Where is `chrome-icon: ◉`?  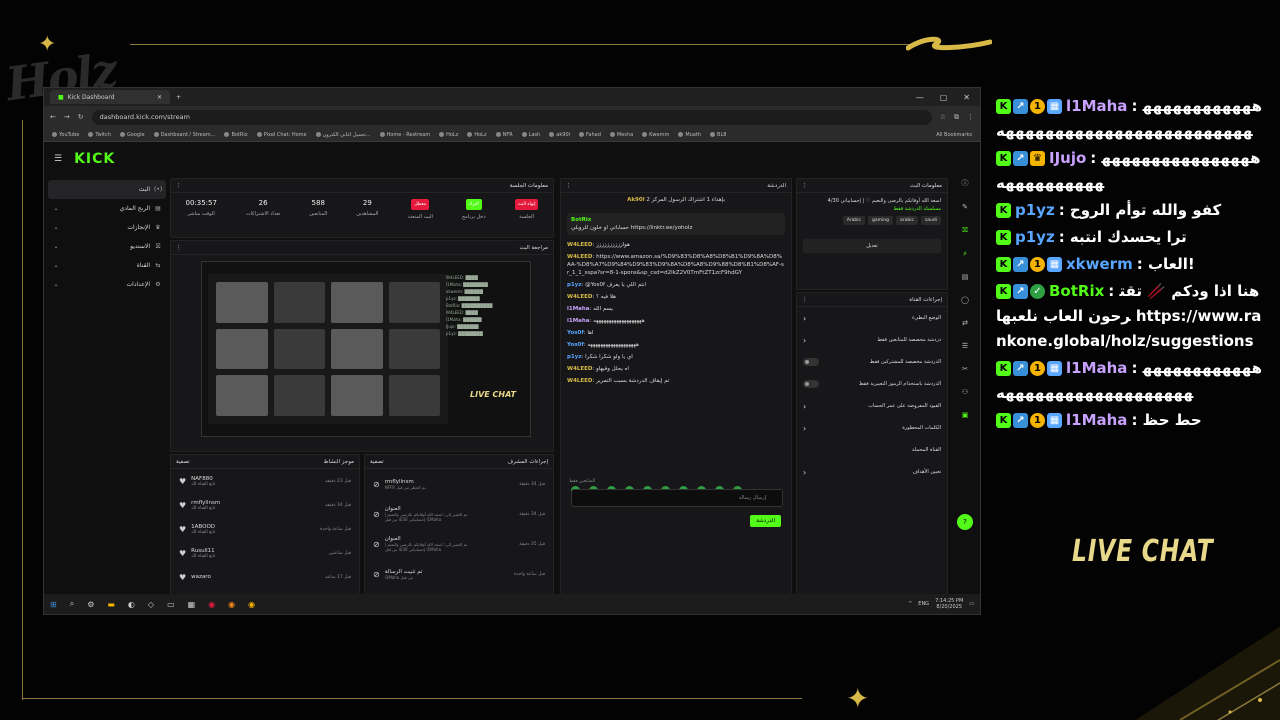 chrome-icon: ◉ is located at coordinates (211, 604).